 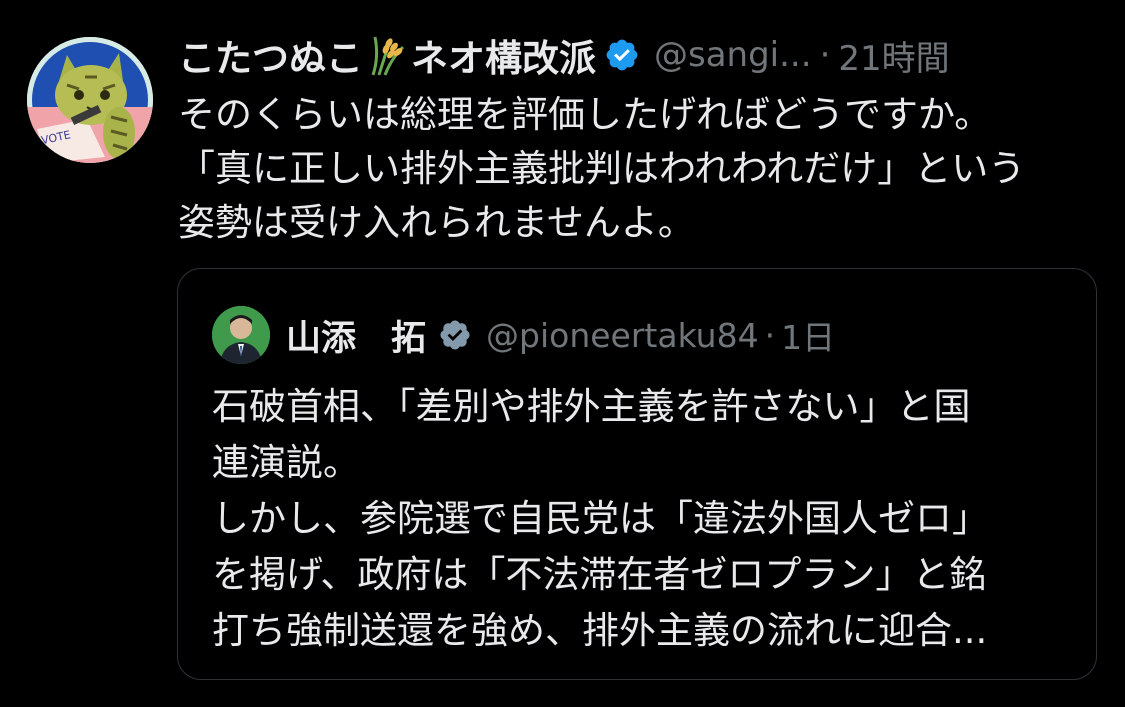 What do you see at coordinates (503, 55) in the screenshot?
I see `author-name-suffix: ネオ構改派` at bounding box center [503, 55].